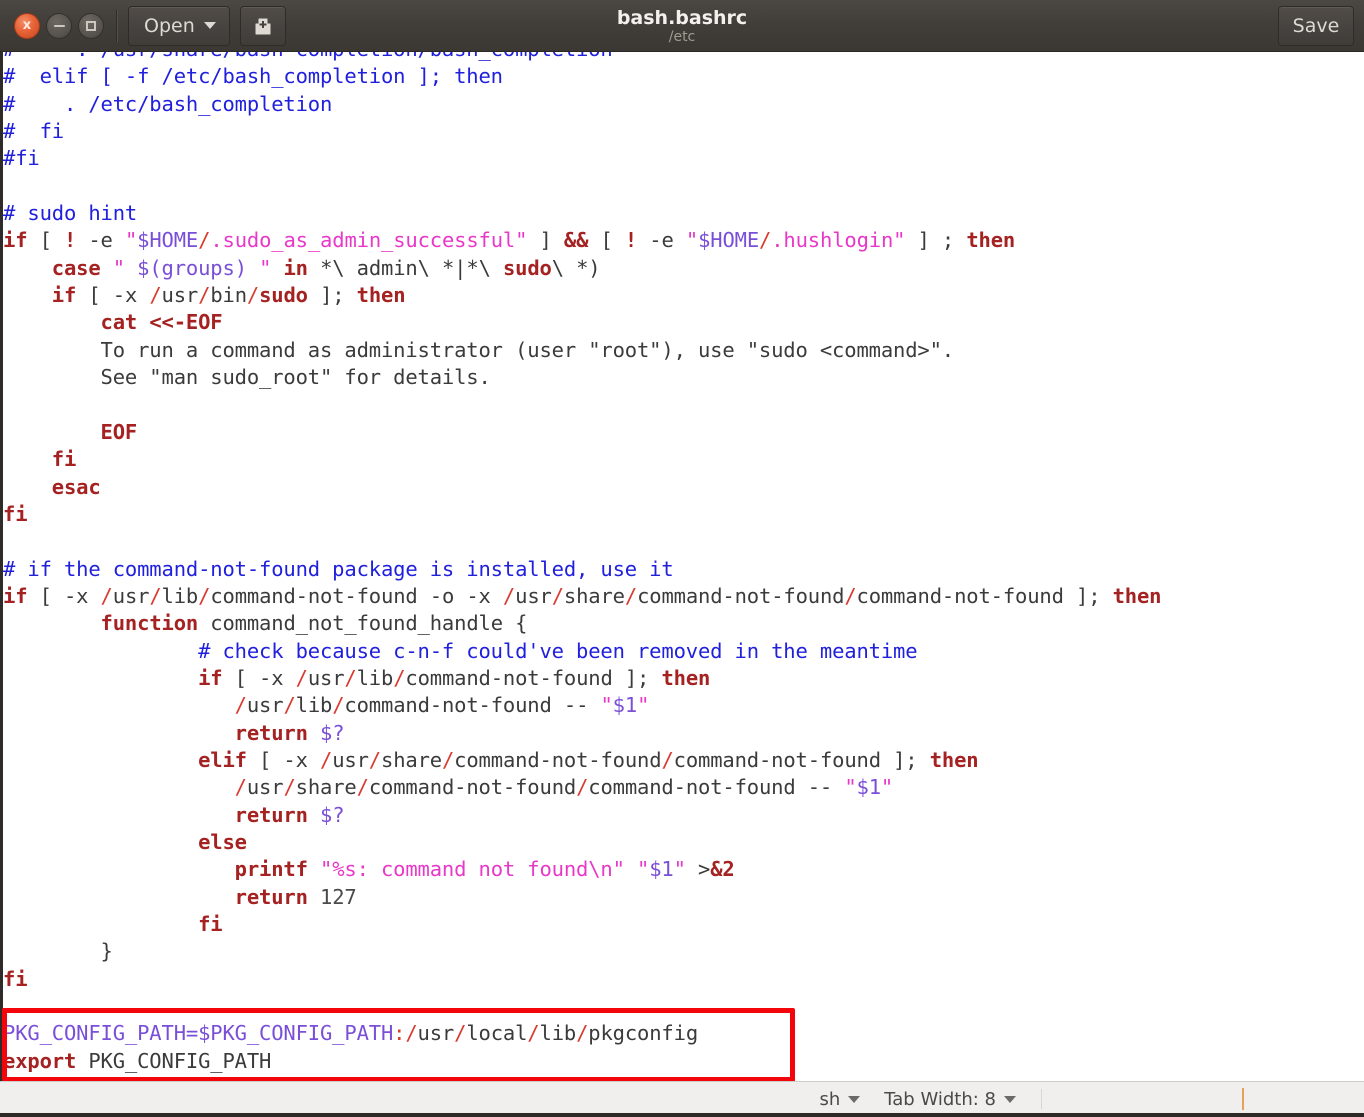 This screenshot has width=1364, height=1117. Describe the element at coordinates (683, 951) in the screenshot. I see `code-line: }` at that location.